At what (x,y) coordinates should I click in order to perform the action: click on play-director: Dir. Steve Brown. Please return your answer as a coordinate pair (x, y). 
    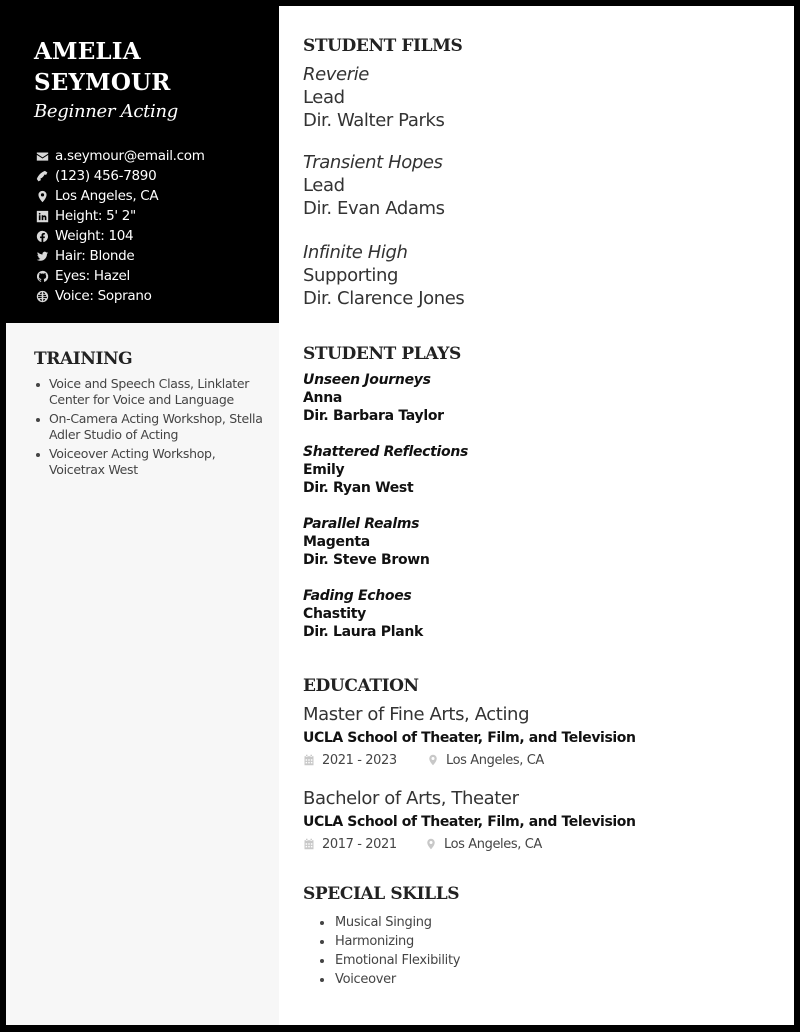
    Looking at the image, I should click on (366, 560).